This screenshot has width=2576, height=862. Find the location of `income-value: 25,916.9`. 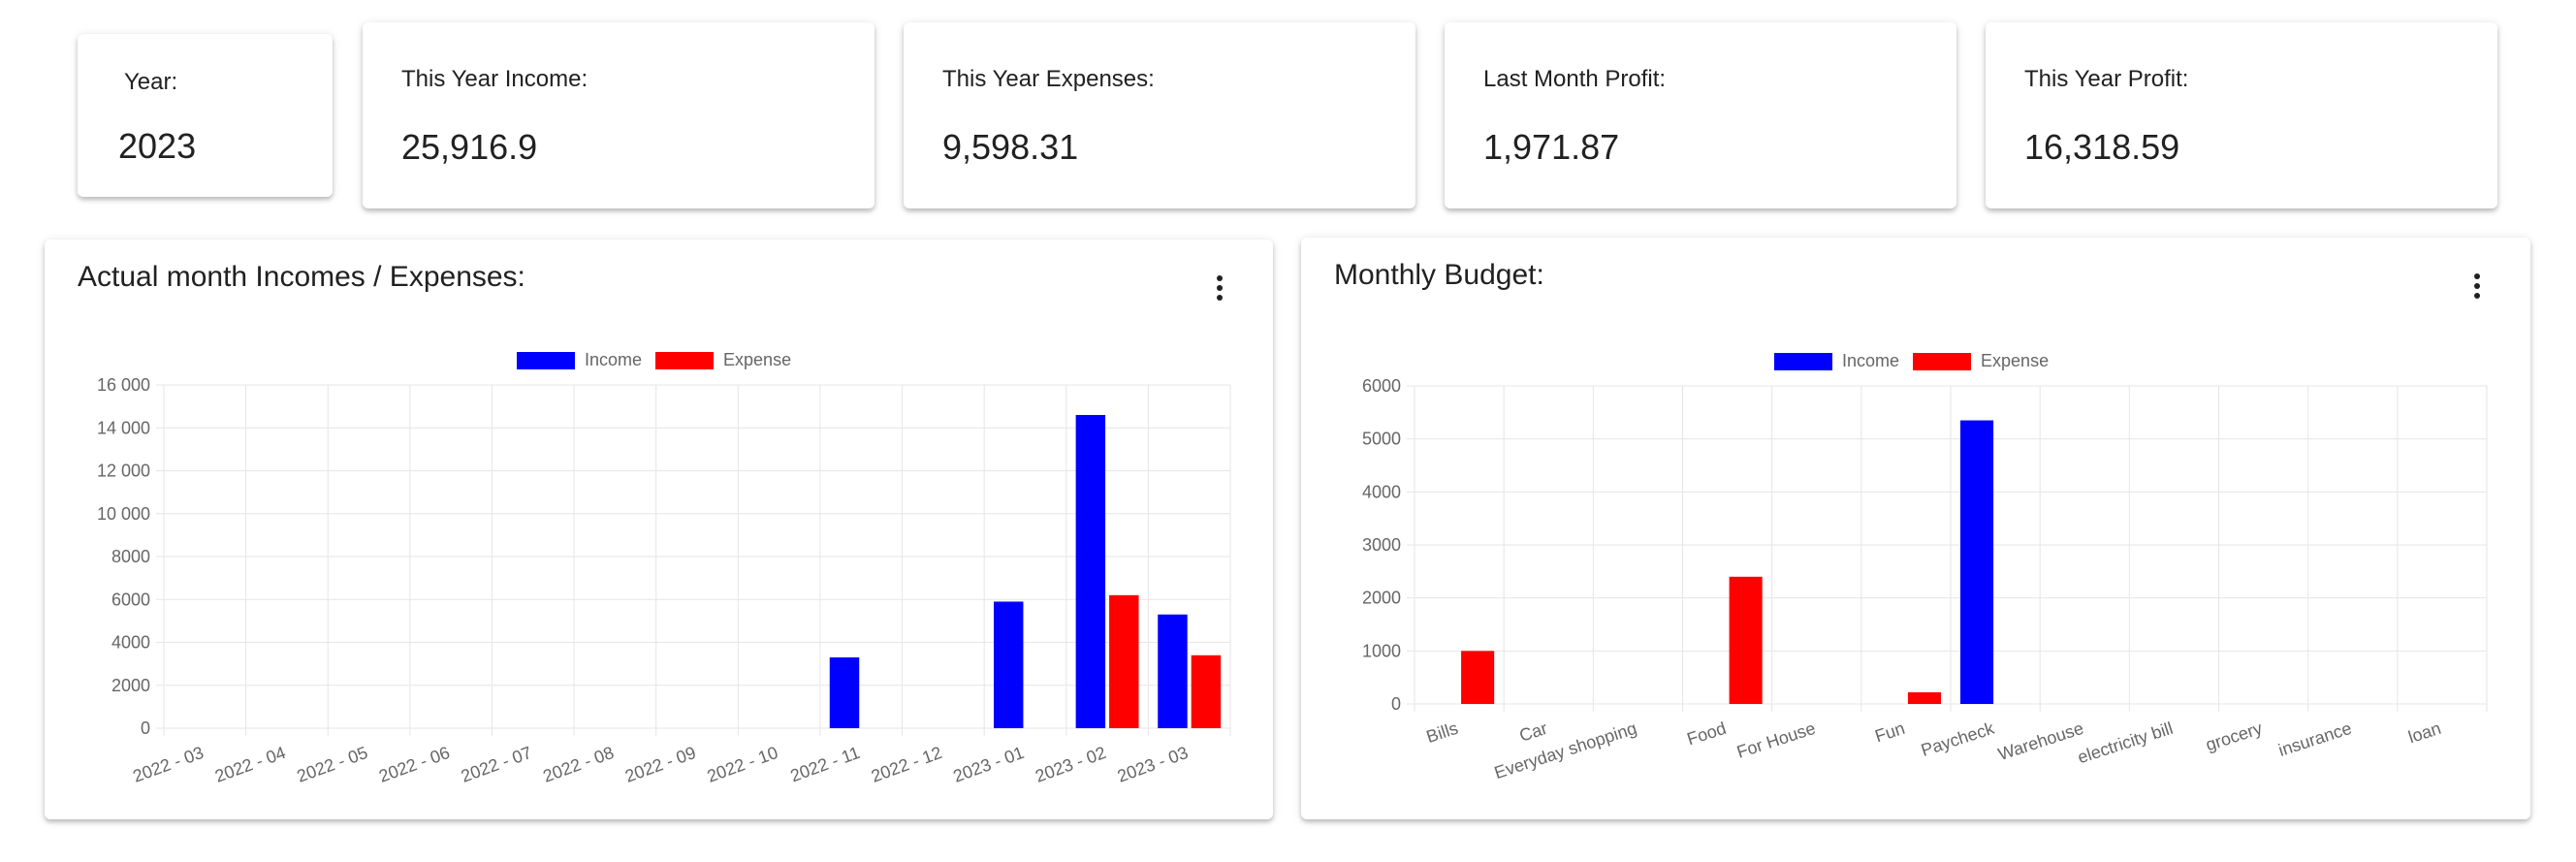

income-value: 25,916.9 is located at coordinates (469, 147).